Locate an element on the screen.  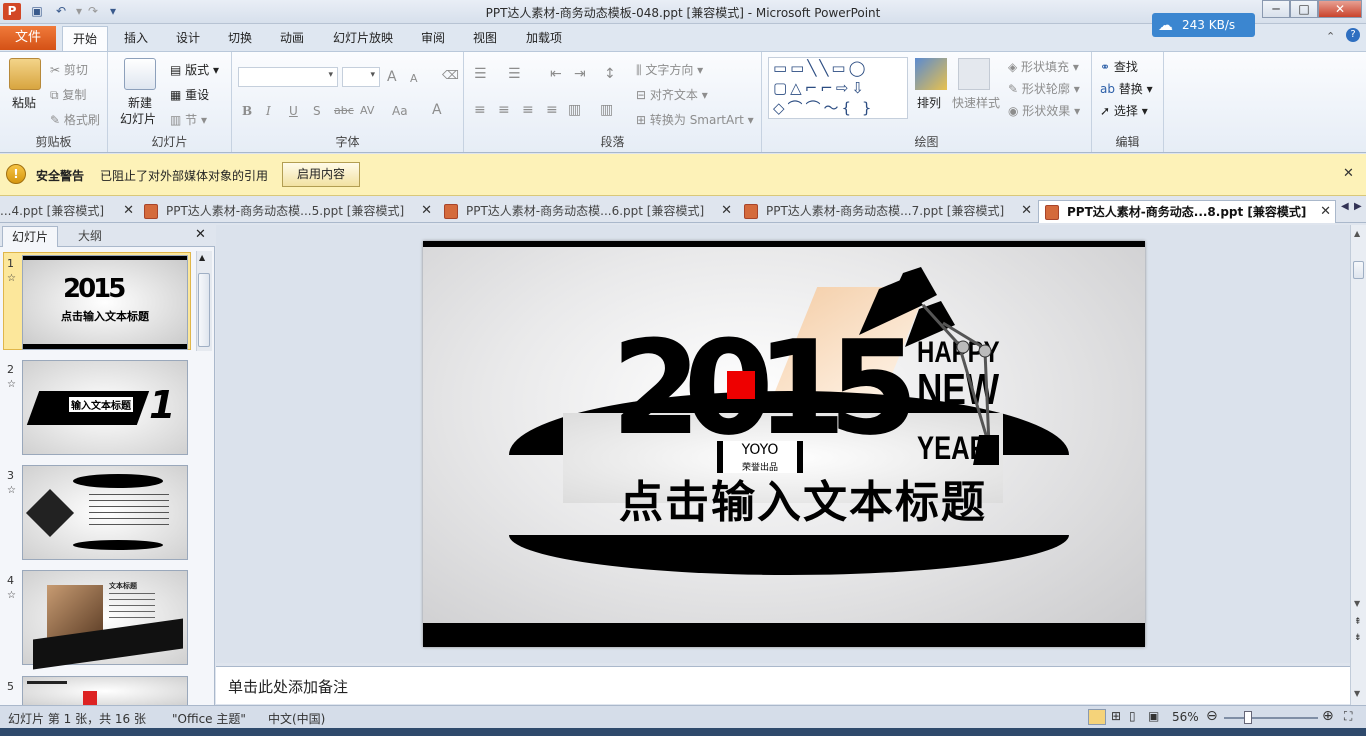
change-case-button: Aa is located at coordinates (400, 111).